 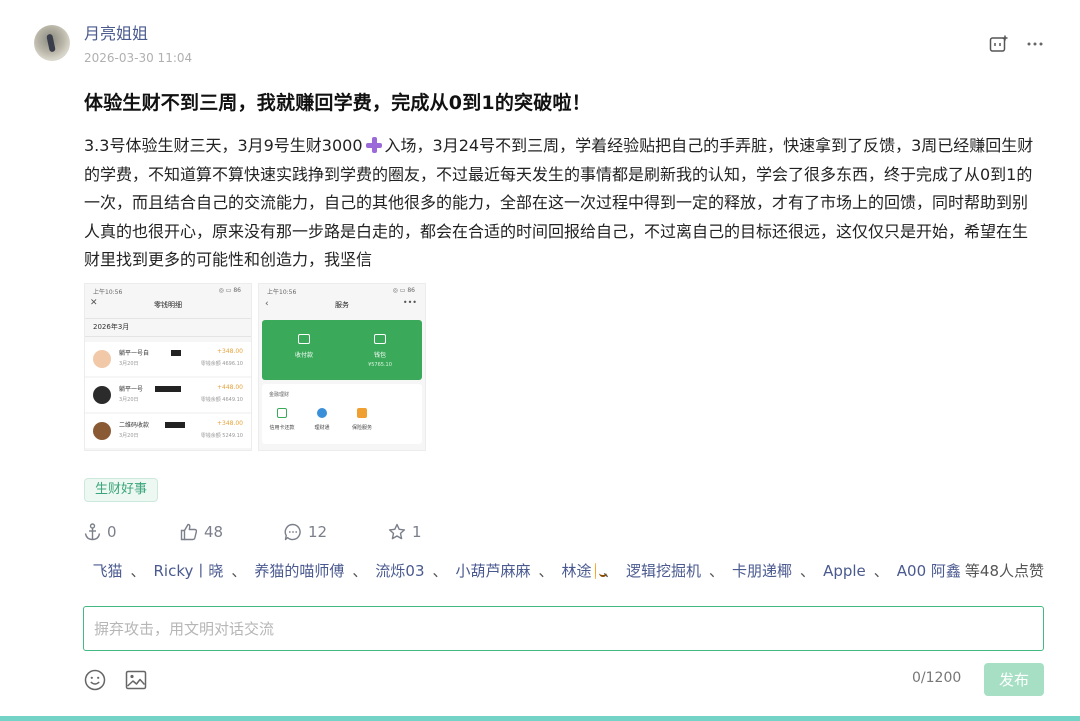 I want to click on plus-emoji-icon, so click(x=374, y=145).